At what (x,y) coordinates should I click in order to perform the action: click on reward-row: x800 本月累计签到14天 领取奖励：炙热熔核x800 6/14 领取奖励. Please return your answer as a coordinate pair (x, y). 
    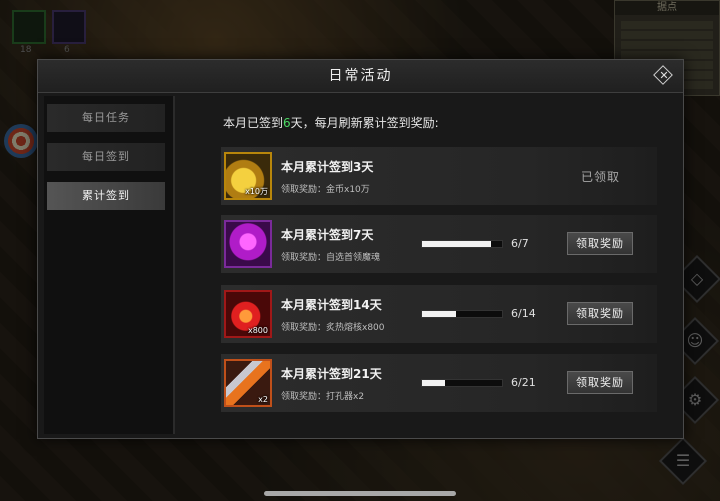
    Looking at the image, I should click on (439, 314).